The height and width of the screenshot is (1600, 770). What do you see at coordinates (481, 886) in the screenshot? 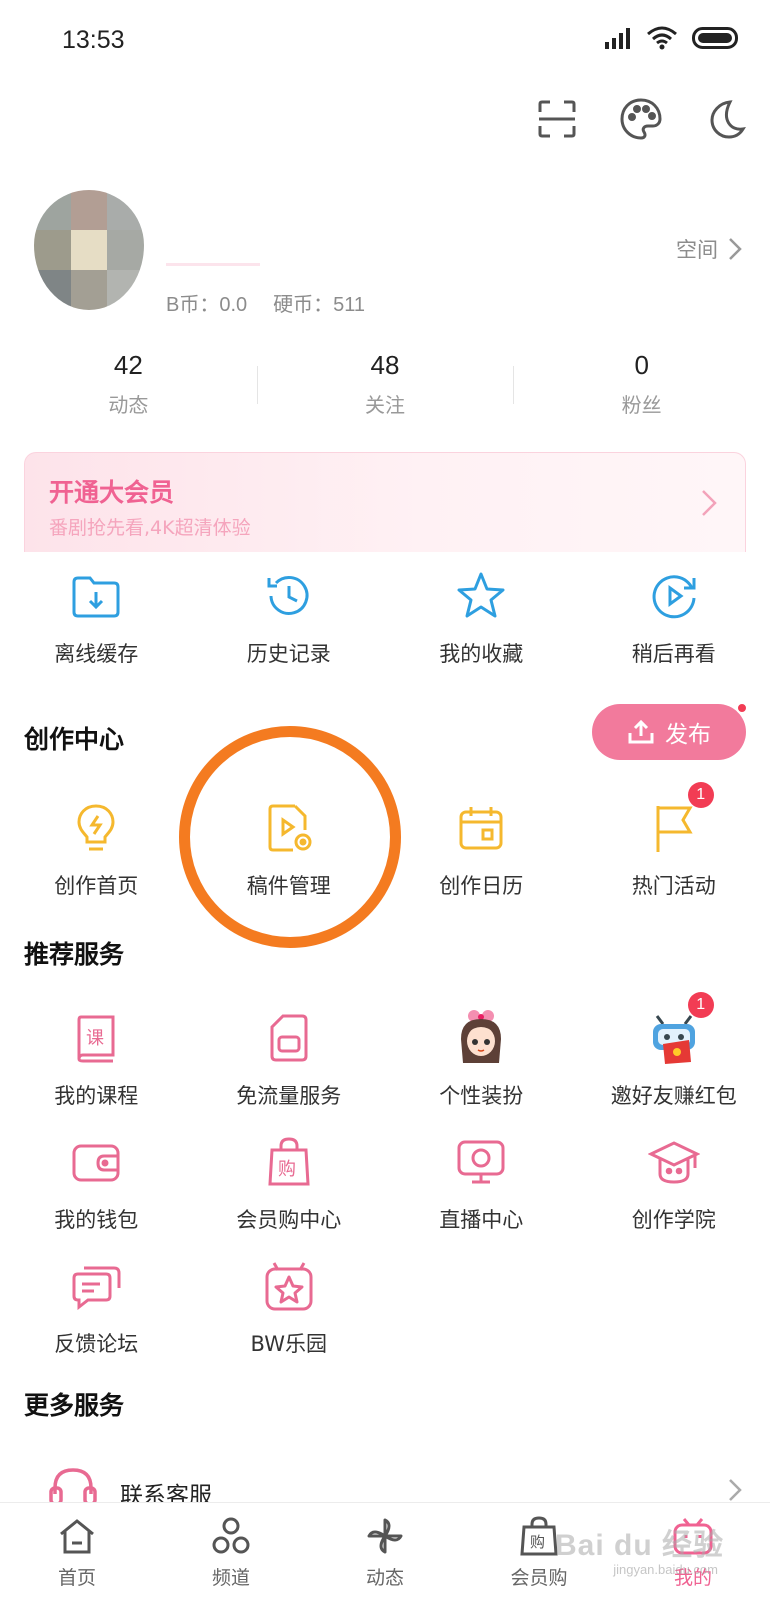
I see `item-label: 创作日历` at bounding box center [481, 886].